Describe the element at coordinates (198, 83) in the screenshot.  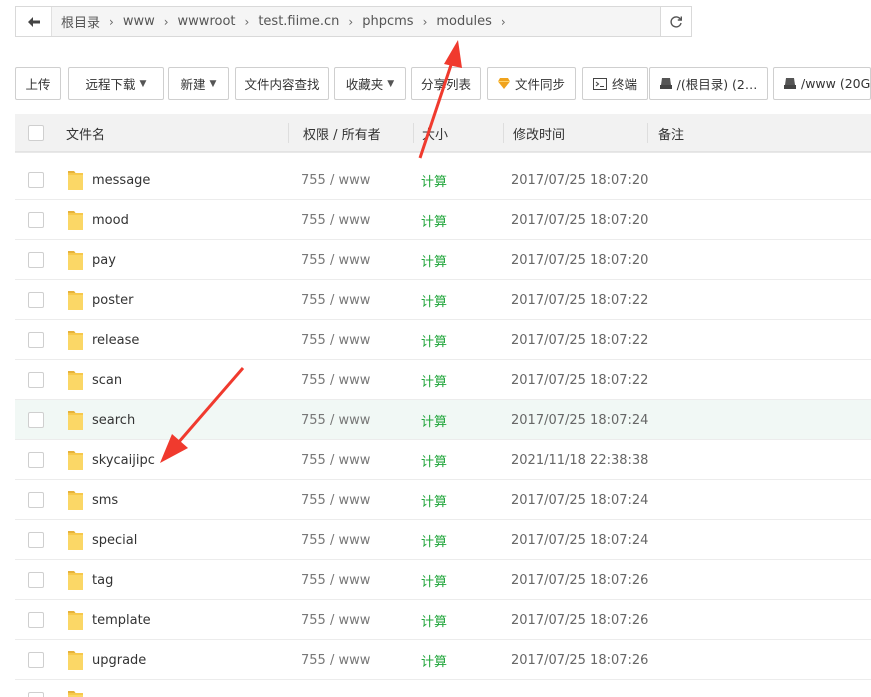
I see `new-button: 新建 ▼` at that location.